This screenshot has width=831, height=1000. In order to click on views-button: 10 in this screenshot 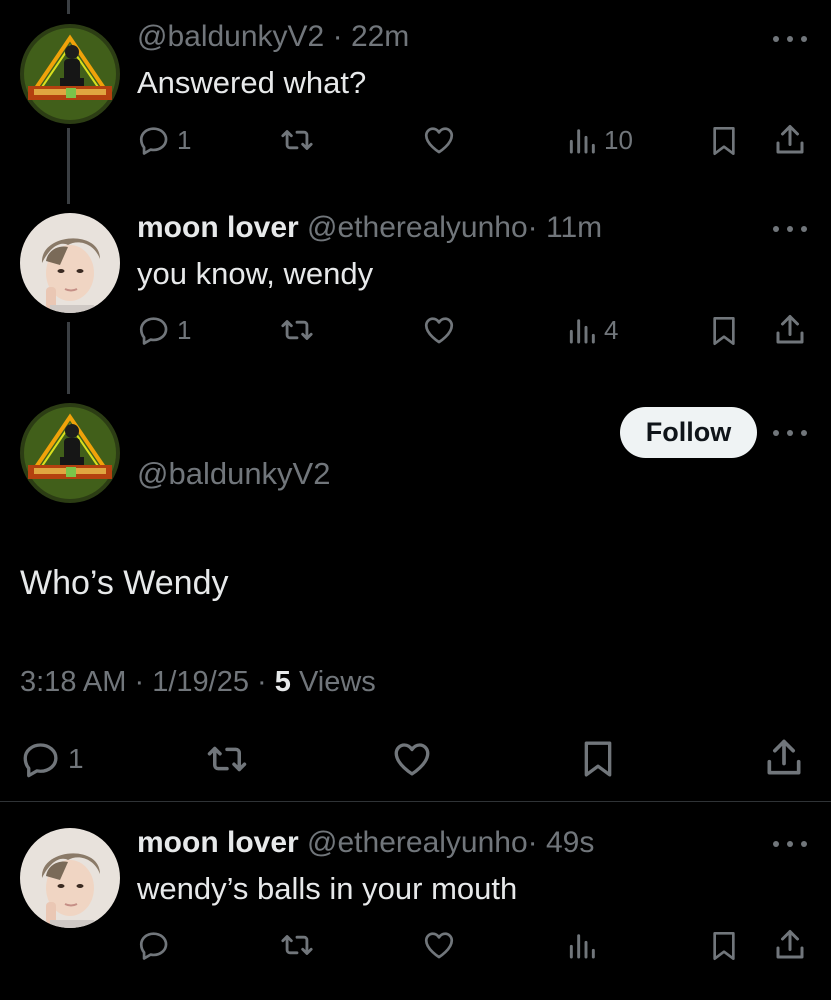, I will do `click(599, 140)`.